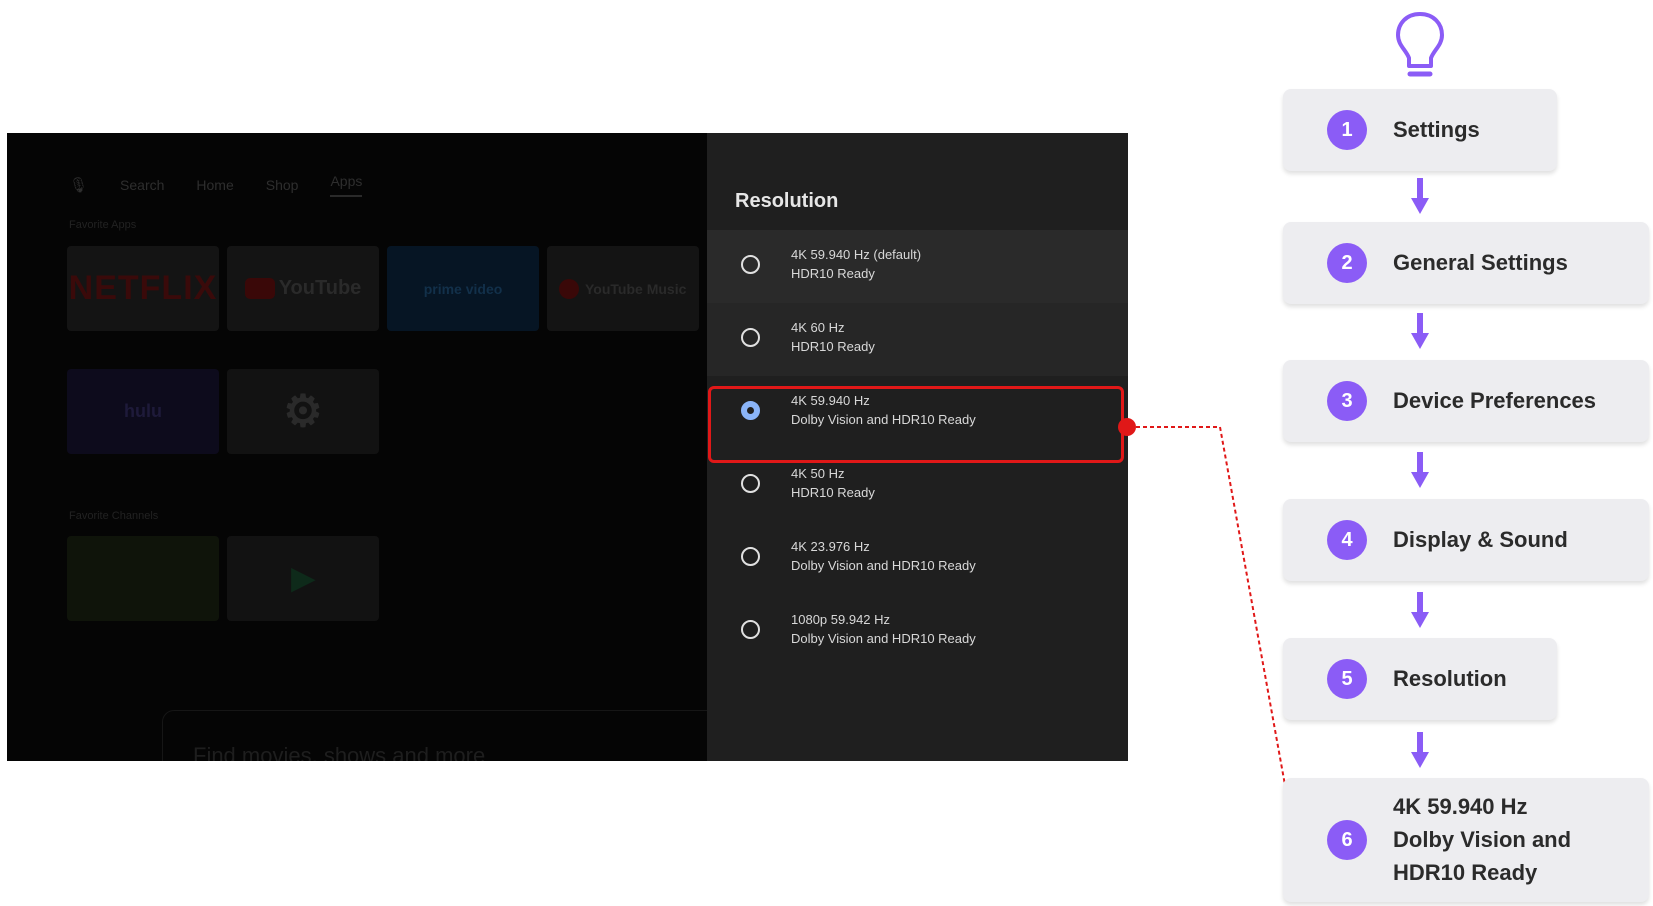  What do you see at coordinates (1480, 262) in the screenshot?
I see `step-label: General Settings` at bounding box center [1480, 262].